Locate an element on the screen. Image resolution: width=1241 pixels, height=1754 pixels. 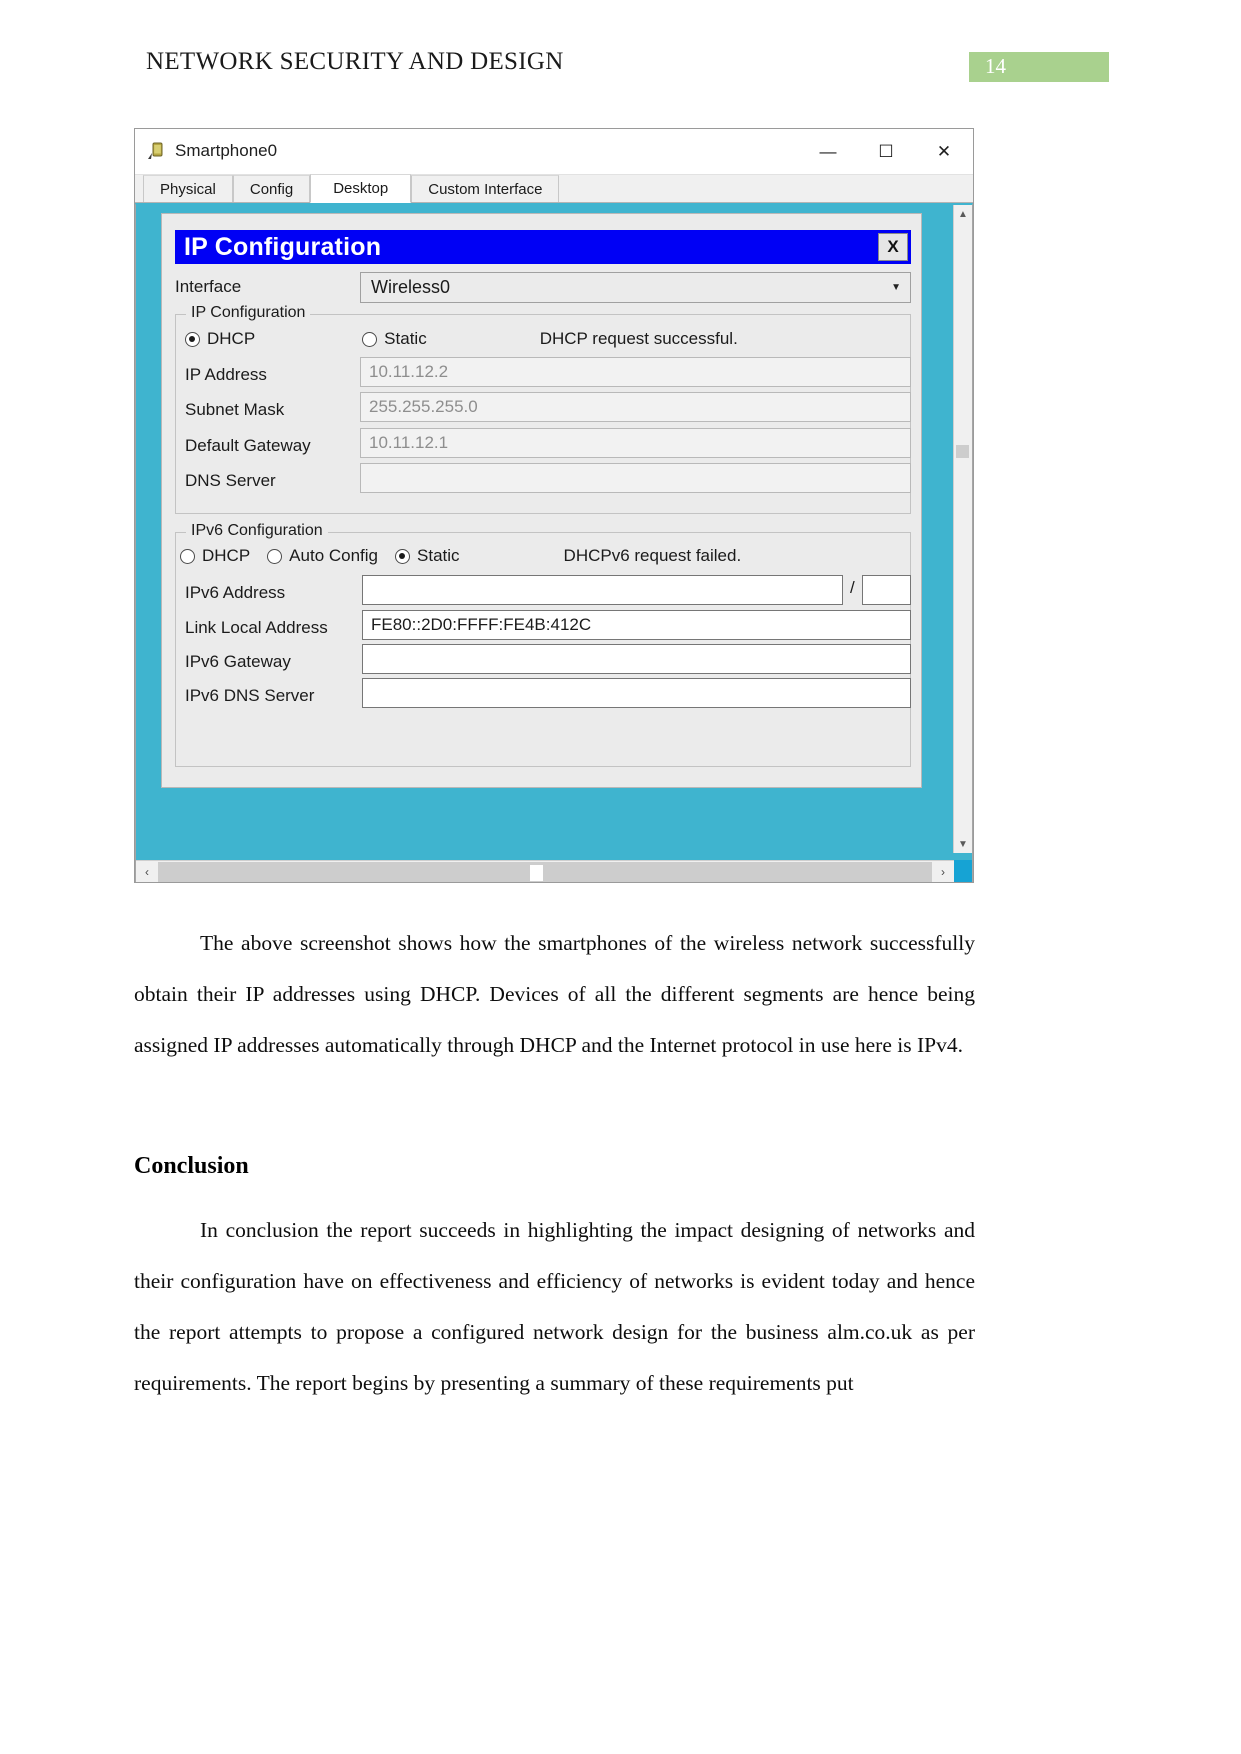
ipv6-group-title: IPv6 Configuration is located at coordinates (257, 531).